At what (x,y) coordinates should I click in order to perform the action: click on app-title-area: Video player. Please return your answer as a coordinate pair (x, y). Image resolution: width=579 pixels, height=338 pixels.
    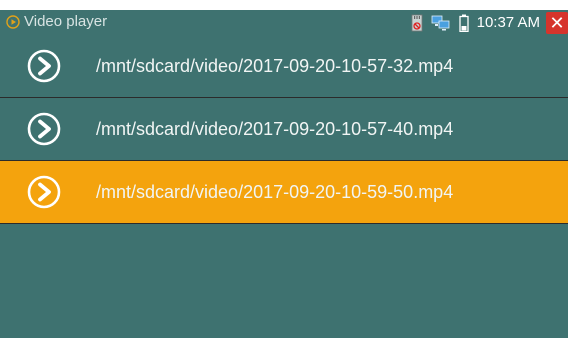
    Looking at the image, I should click on (56, 22).